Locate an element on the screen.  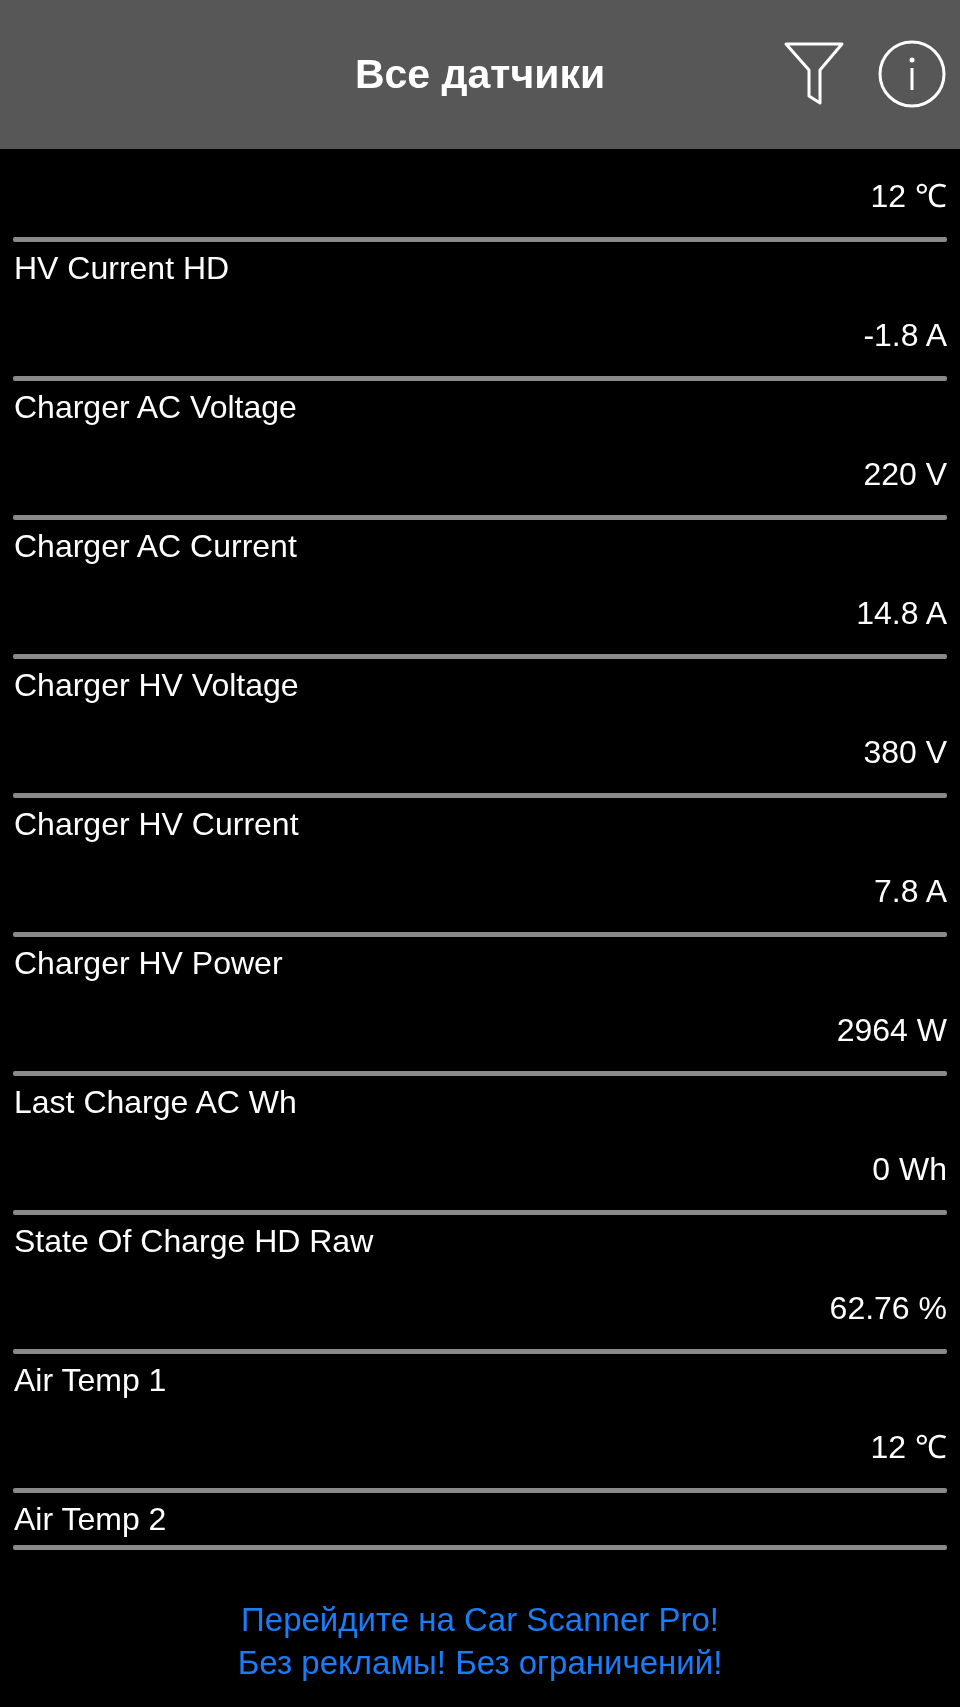
sensor-value: 220 V is located at coordinates (904, 474).